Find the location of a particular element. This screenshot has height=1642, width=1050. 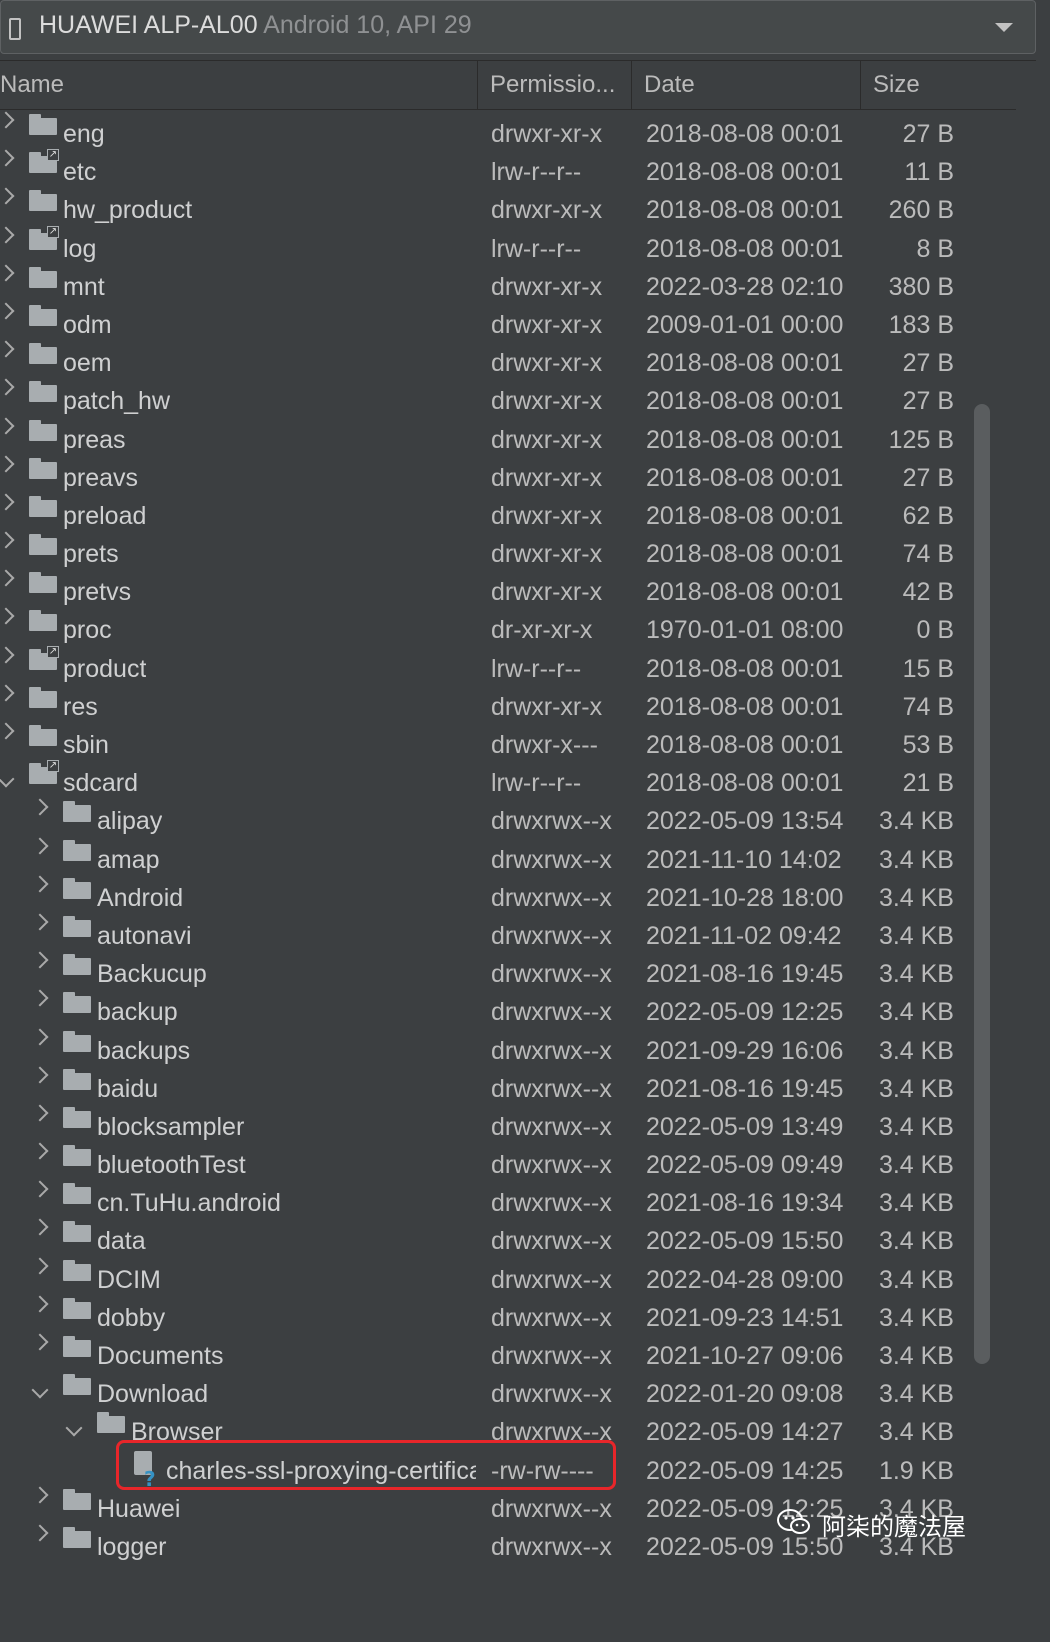

table-row: eng drwxr-xr-x 2018-08-08 00:01 27 B is located at coordinates (508, 131).